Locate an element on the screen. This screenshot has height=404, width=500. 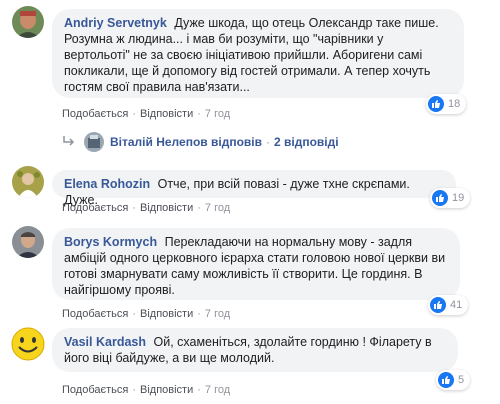
reaction-number: 19 is located at coordinates (458, 198).